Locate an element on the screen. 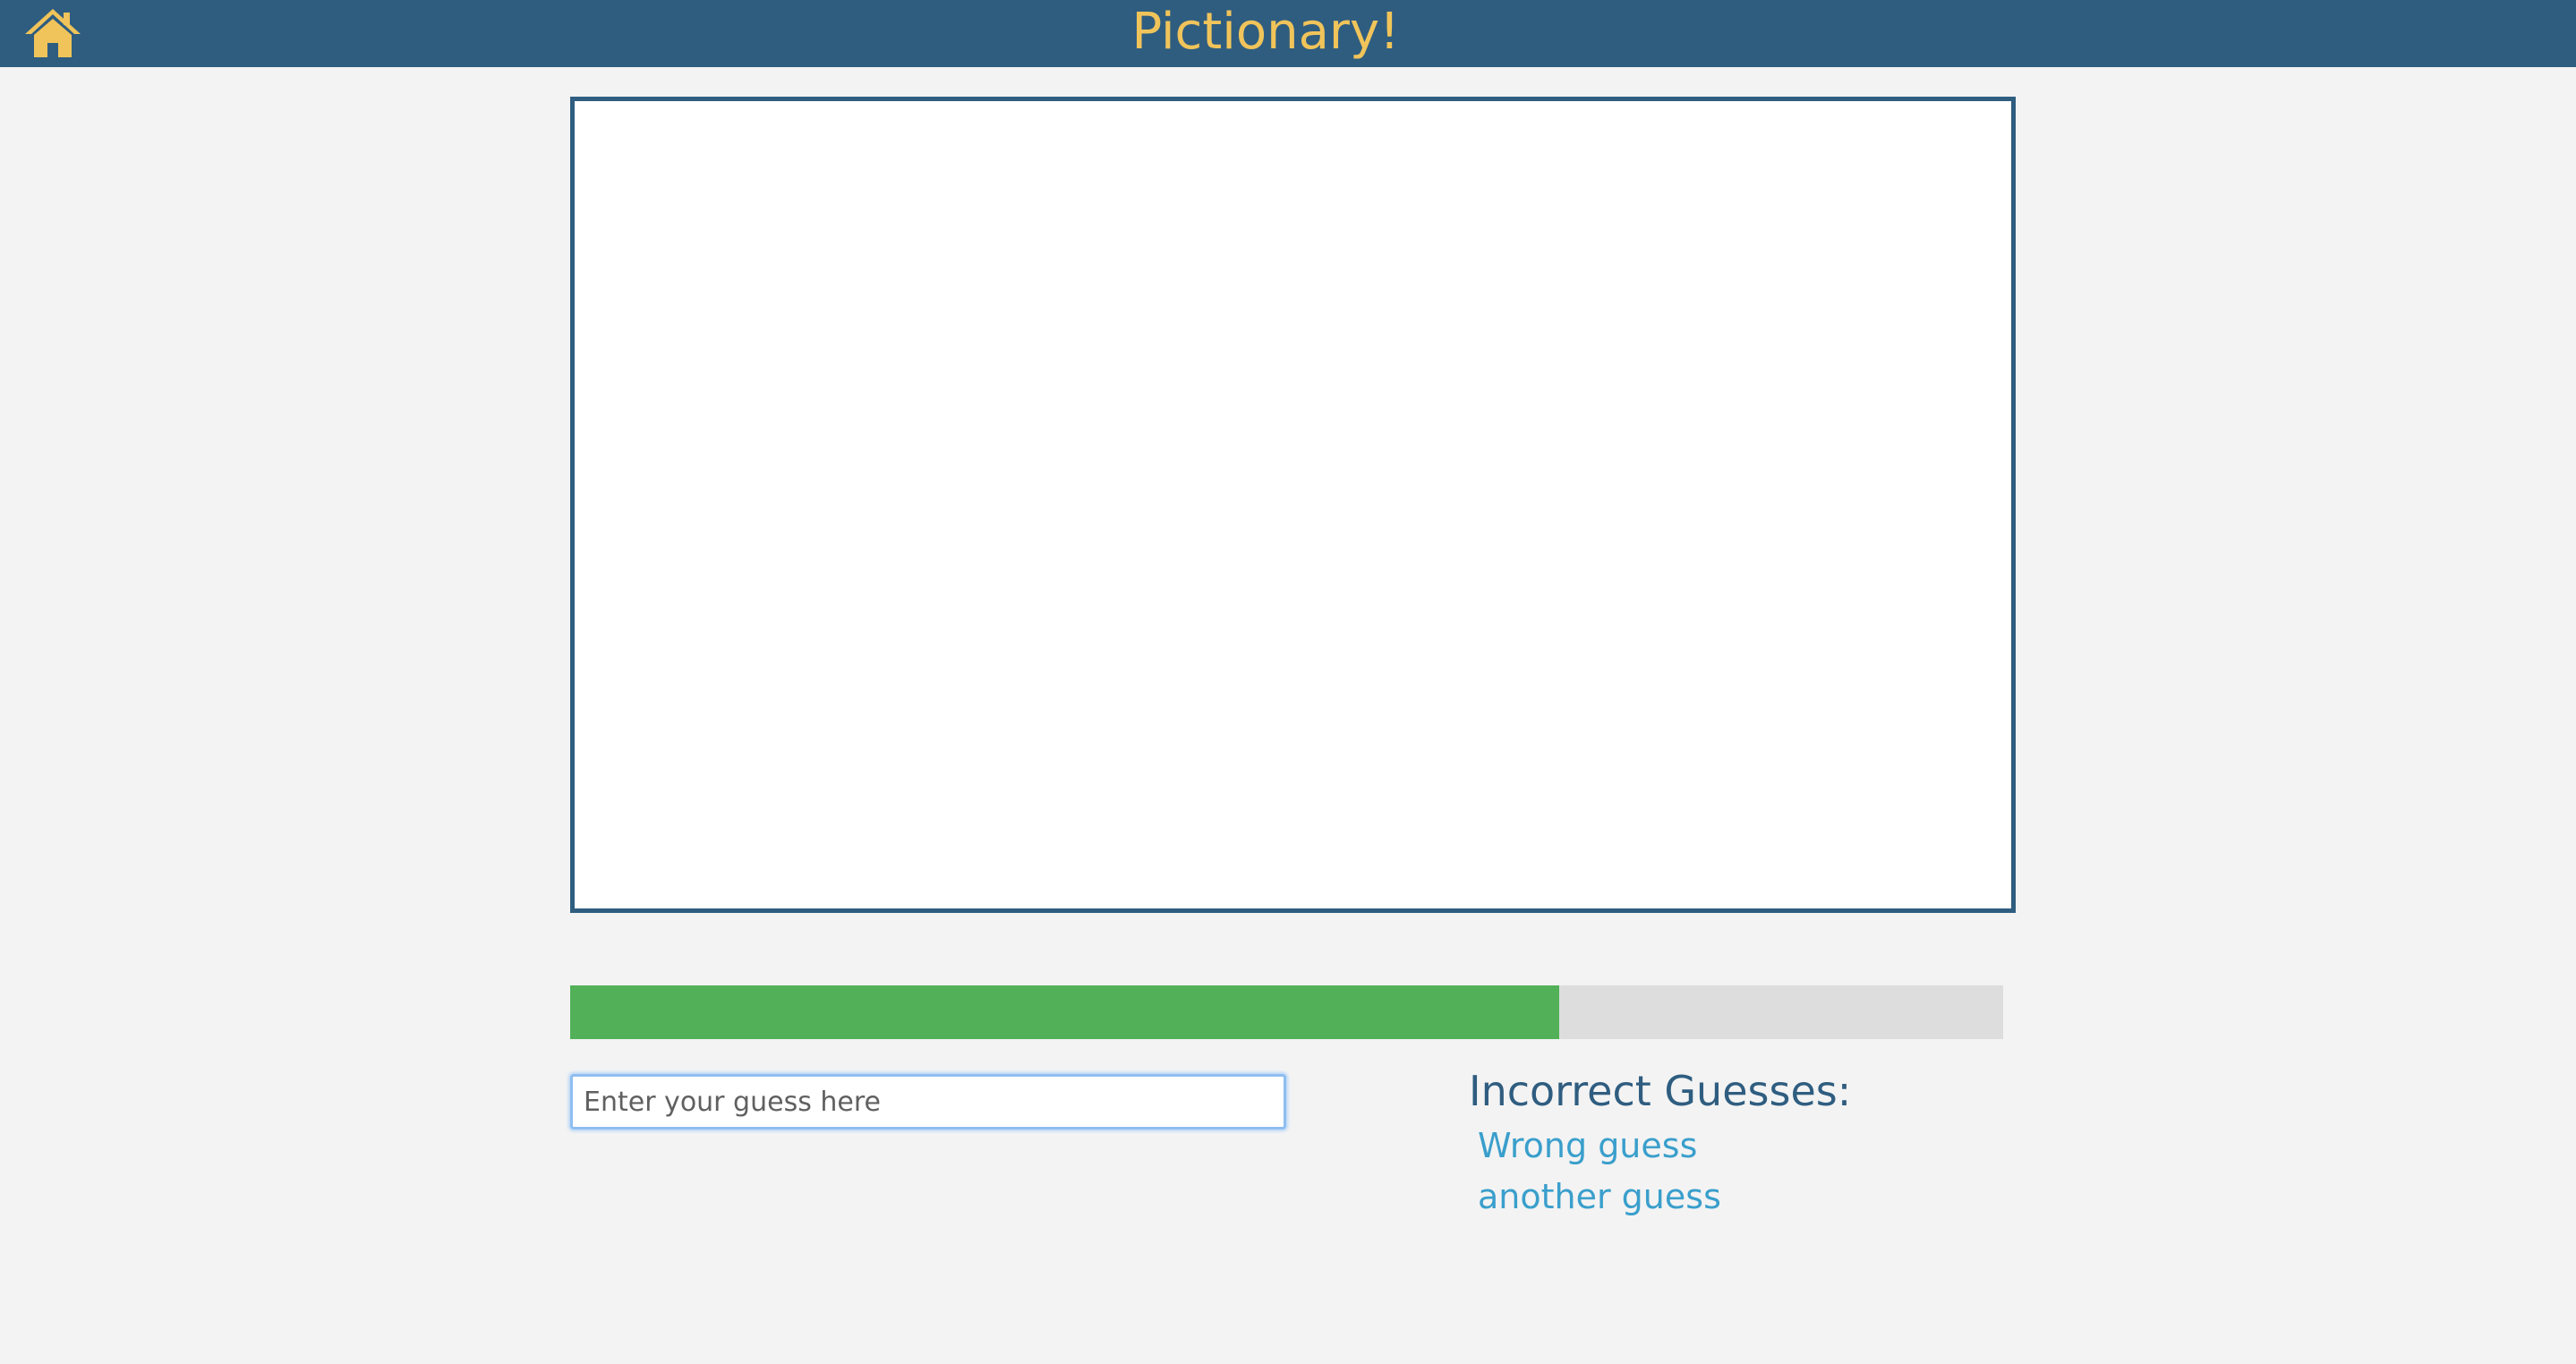 Image resolution: width=2576 pixels, height=1364 pixels. incorrect-guesses-heading: Incorrect Guesses: is located at coordinates (1660, 1091).